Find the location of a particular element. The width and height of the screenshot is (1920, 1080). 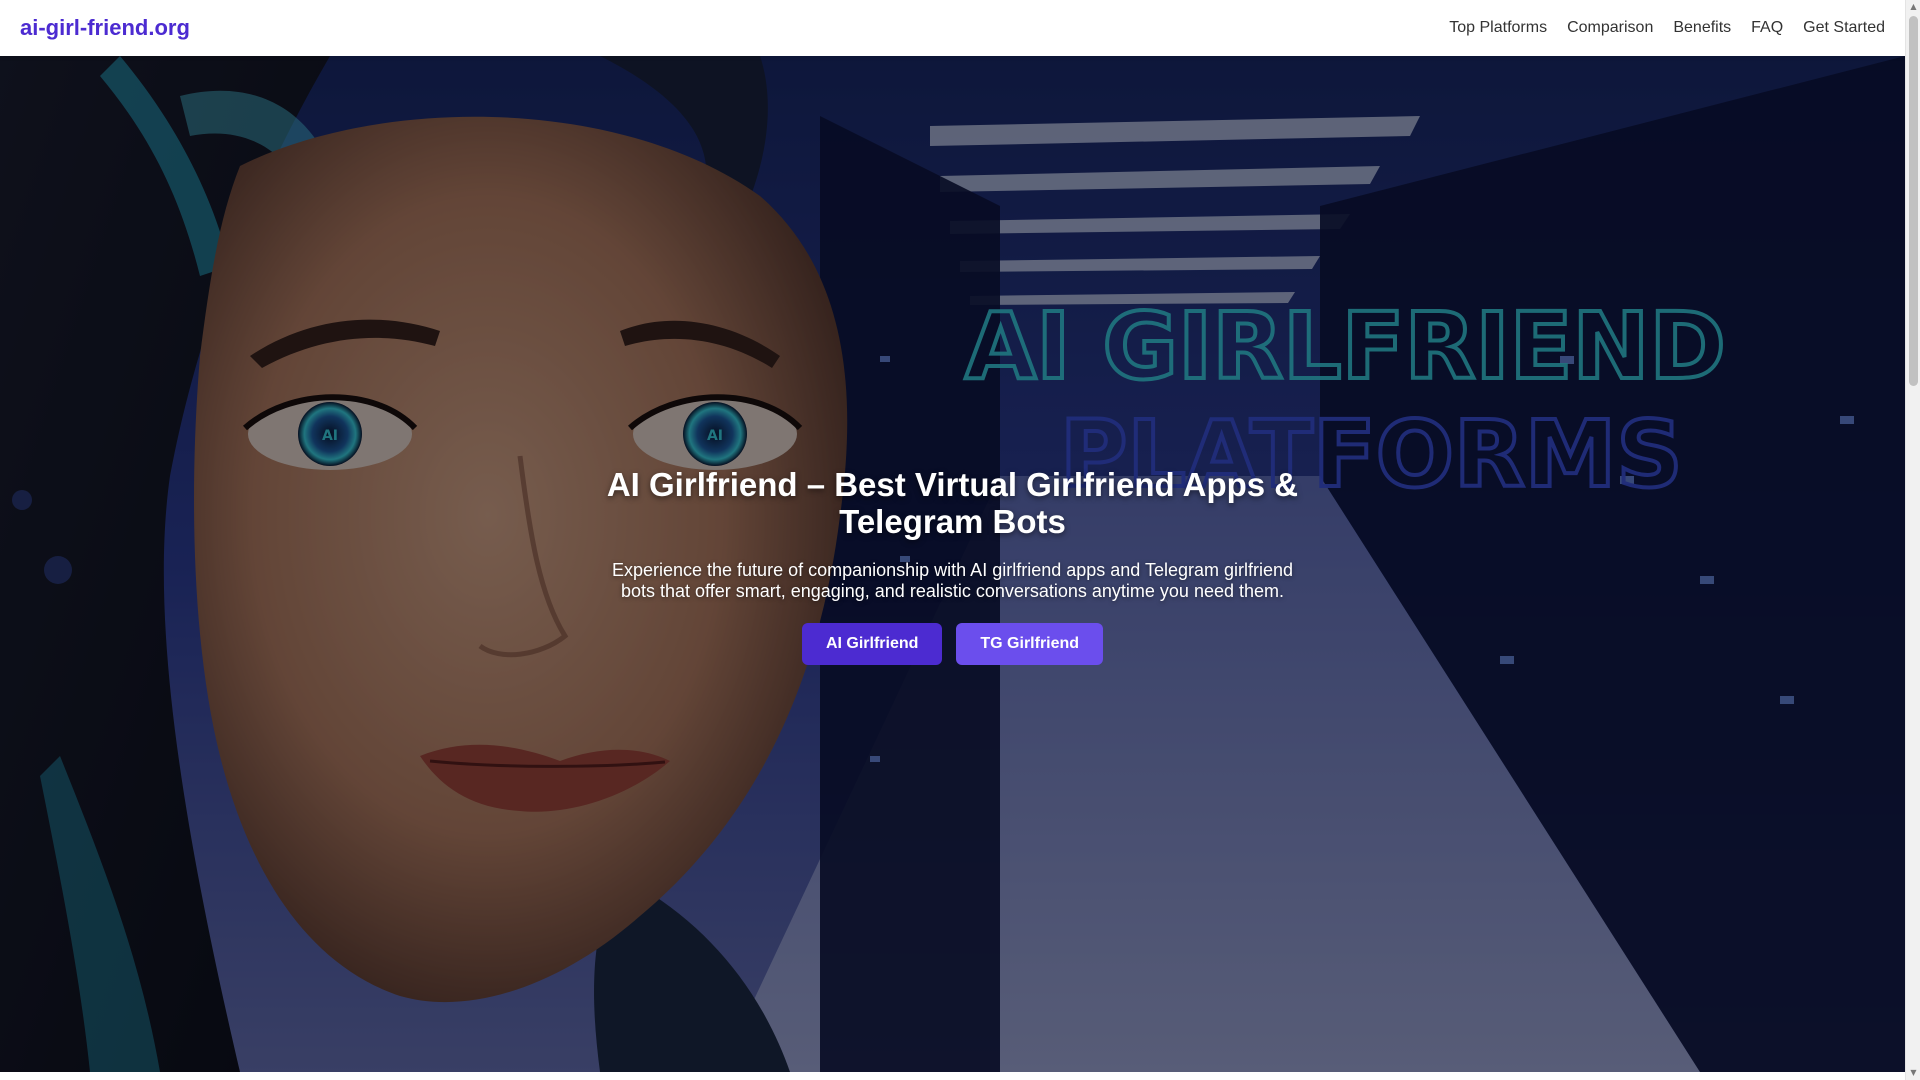

tg-girlfriend-button: TG Girlfriend is located at coordinates (1030, 644).